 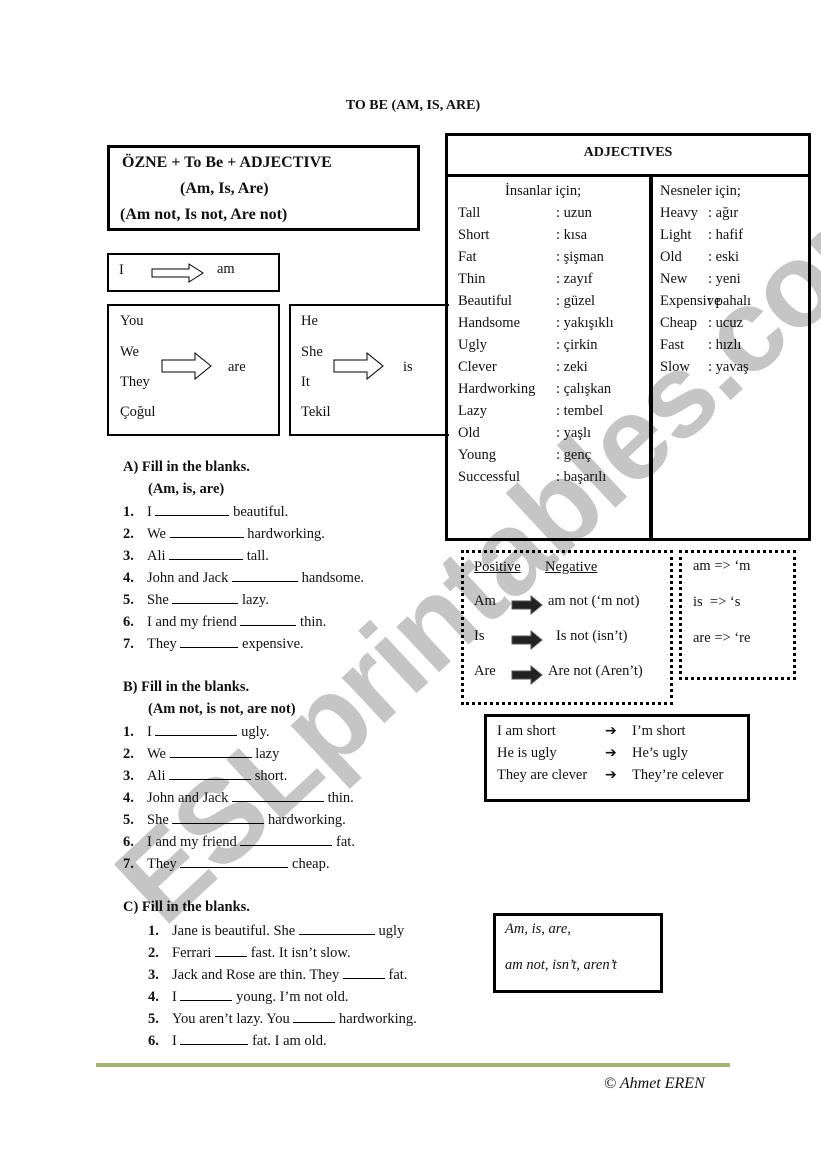 I want to click on item-text-before: Ali, so click(x=156, y=776).